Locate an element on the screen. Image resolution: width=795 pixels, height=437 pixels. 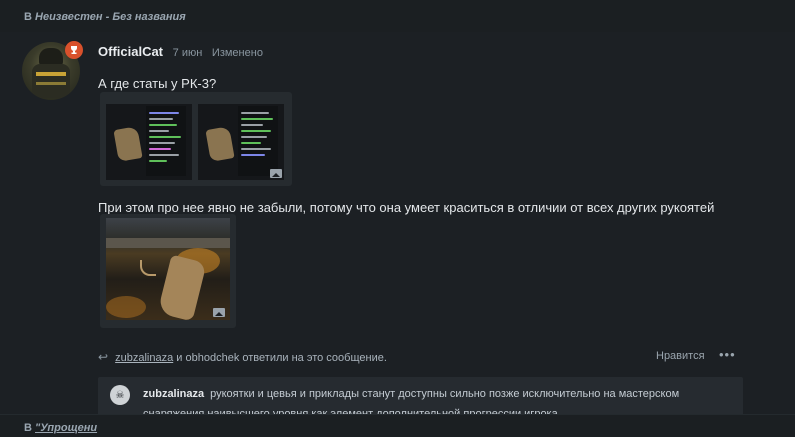
edited-label: Изменено is located at coordinates (237, 53).